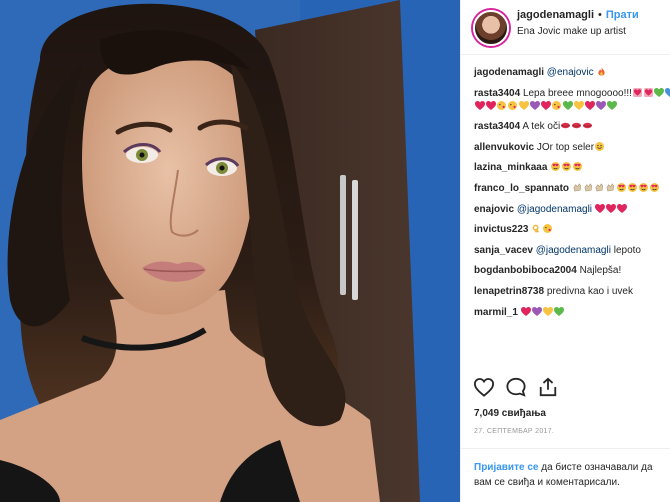  I want to click on comment-item: sanja_vacev @jagodenamagli lepoto, so click(572, 250).